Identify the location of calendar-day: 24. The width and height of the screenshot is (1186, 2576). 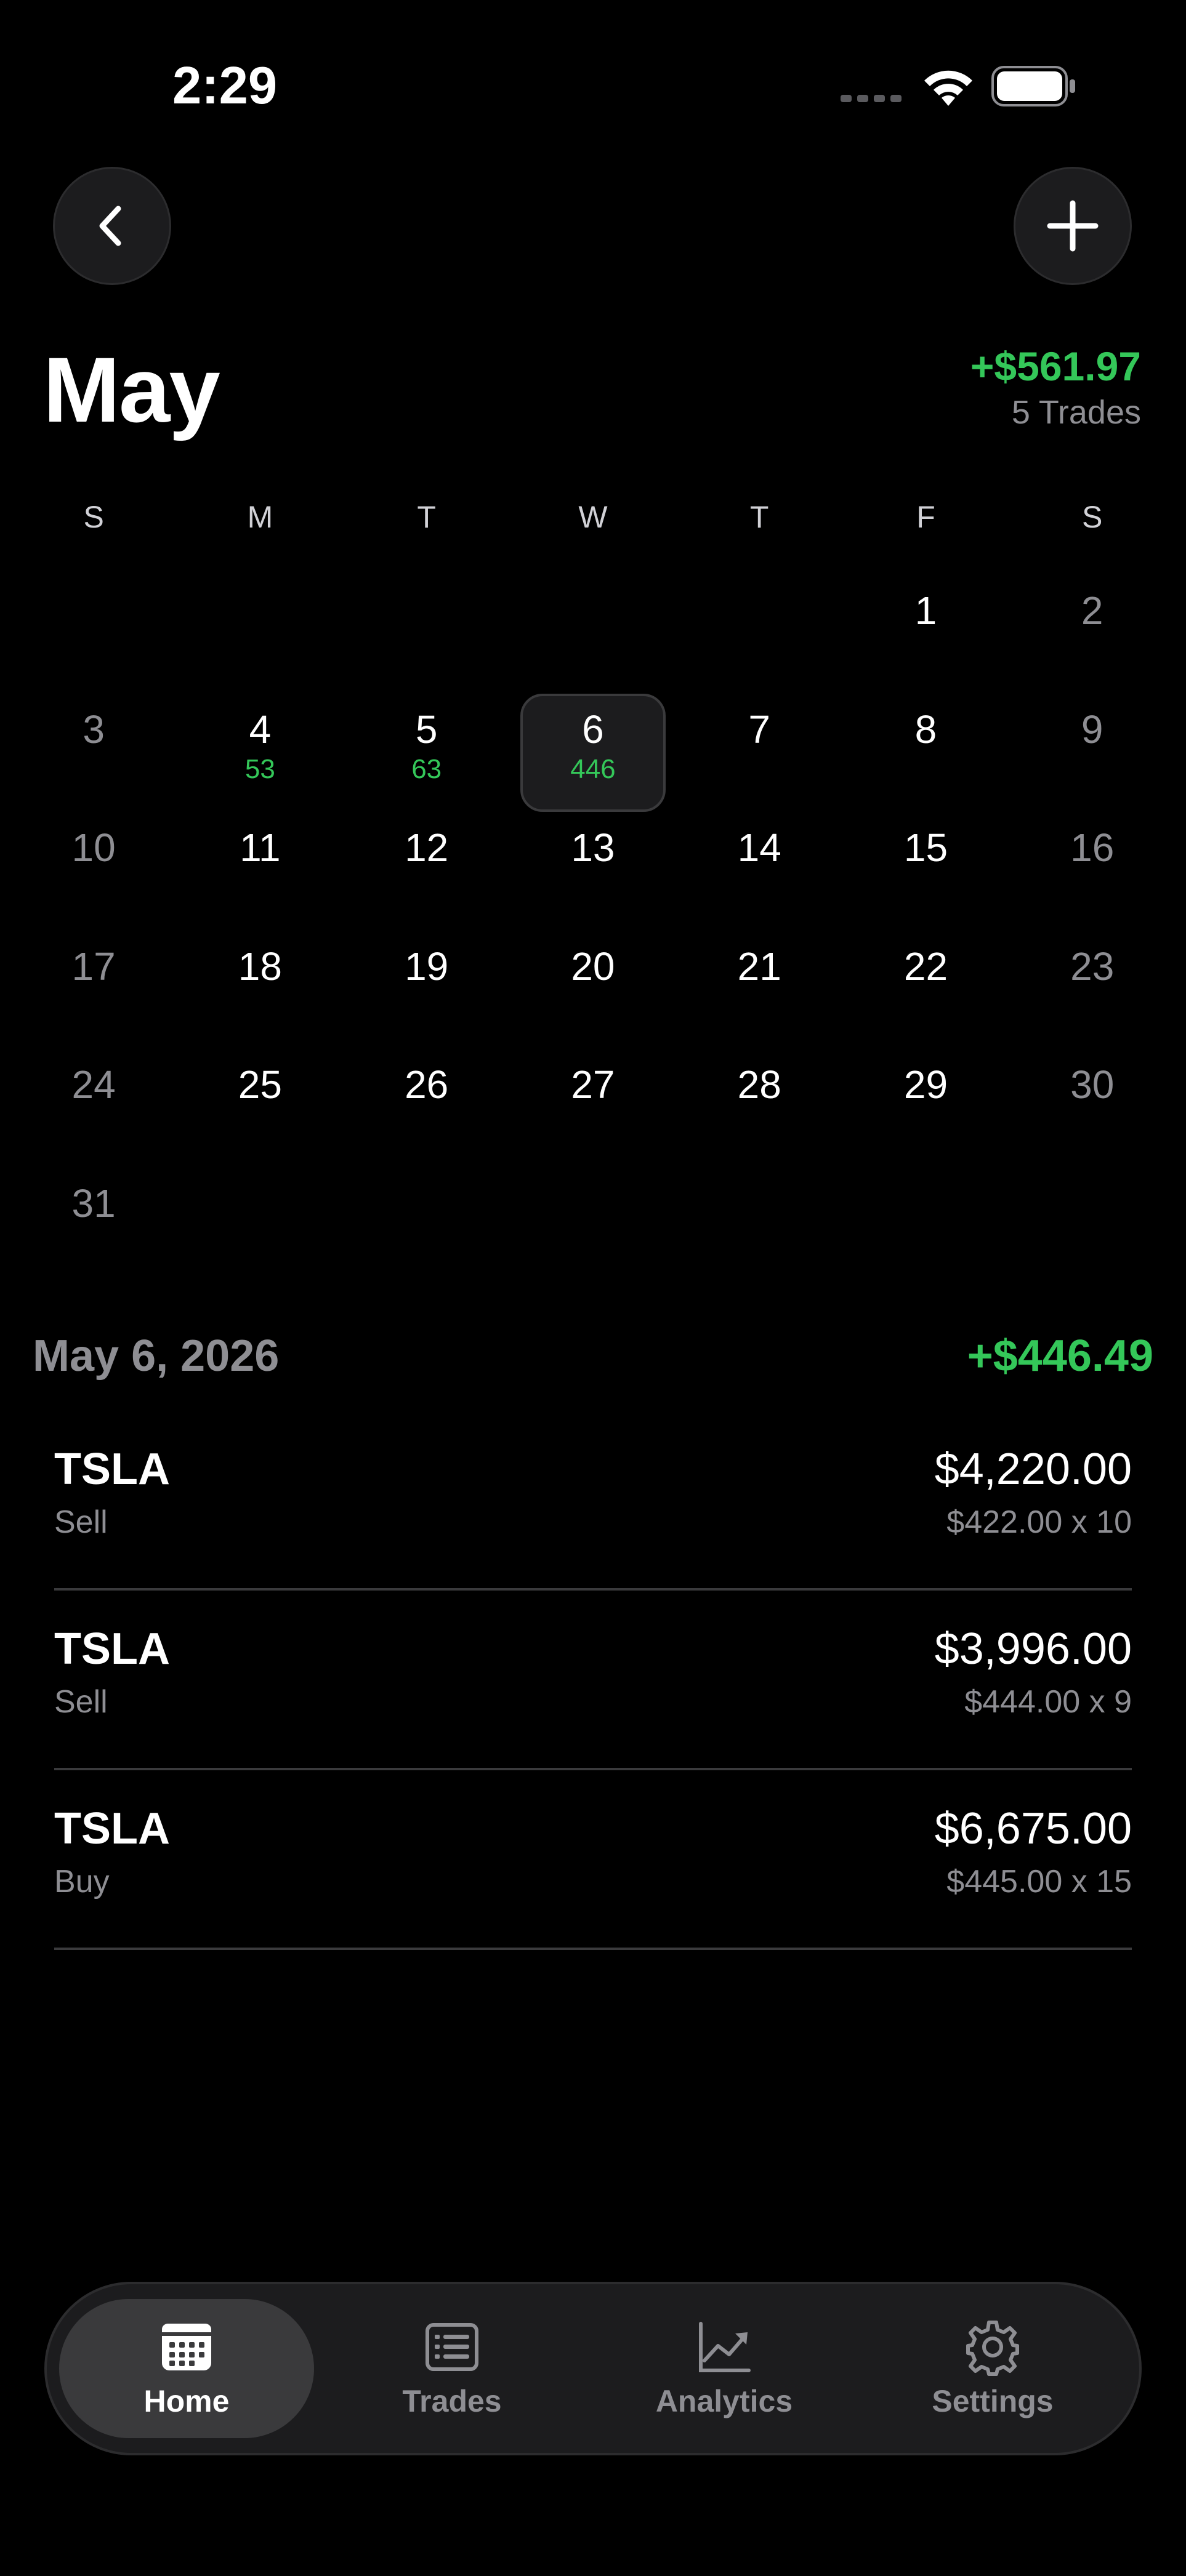
(93, 1108).